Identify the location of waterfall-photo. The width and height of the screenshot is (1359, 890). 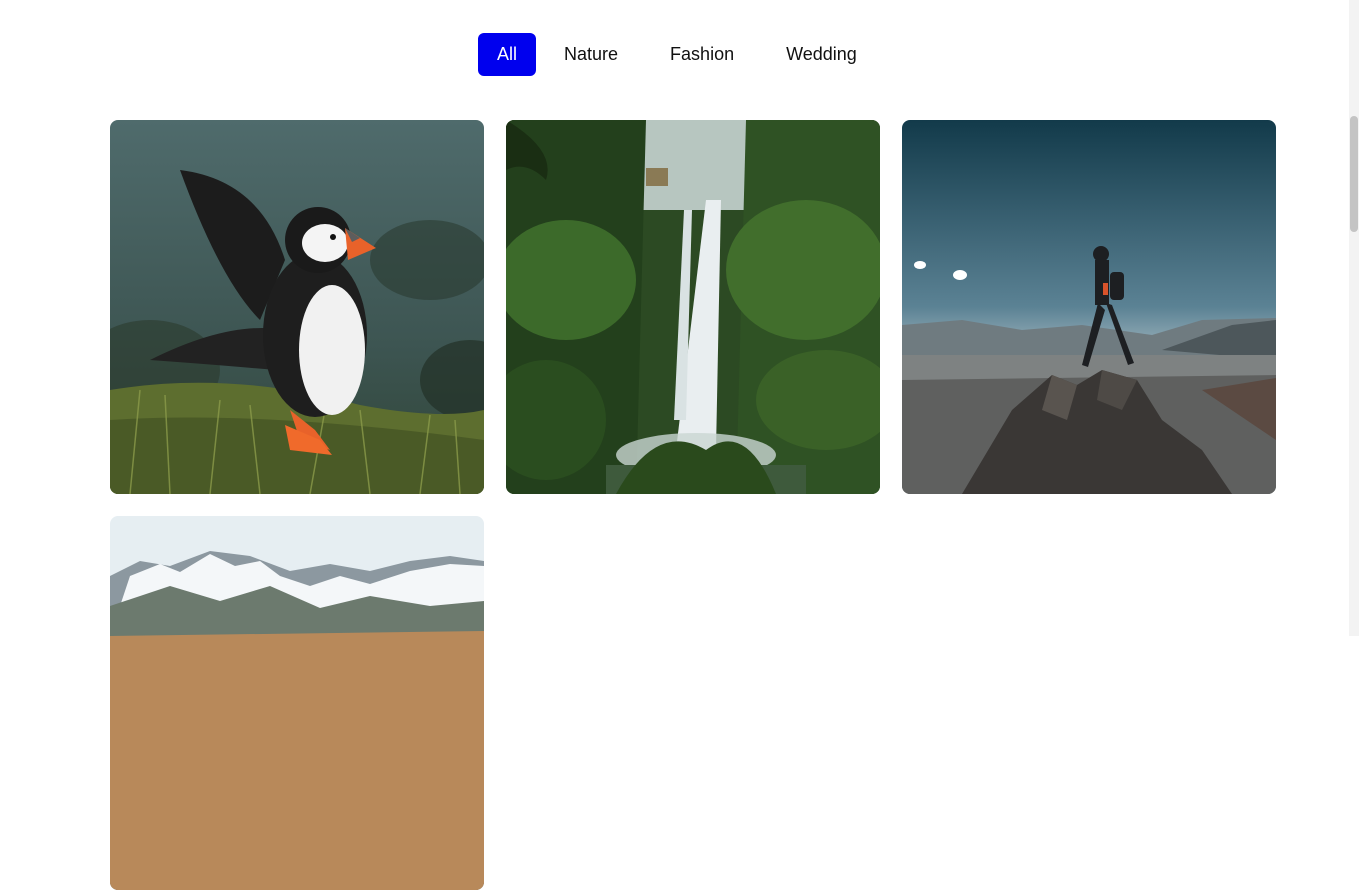
(693, 307).